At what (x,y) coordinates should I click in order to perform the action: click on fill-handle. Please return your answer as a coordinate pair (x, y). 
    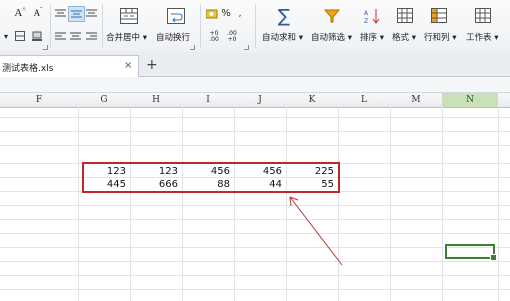
    Looking at the image, I should click on (493, 257).